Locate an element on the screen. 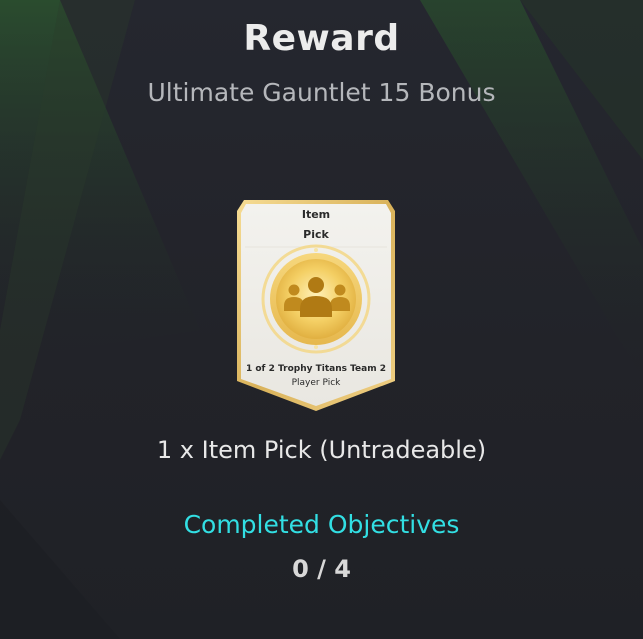 The height and width of the screenshot is (639, 643). card-title-line1: Item is located at coordinates (316, 214).